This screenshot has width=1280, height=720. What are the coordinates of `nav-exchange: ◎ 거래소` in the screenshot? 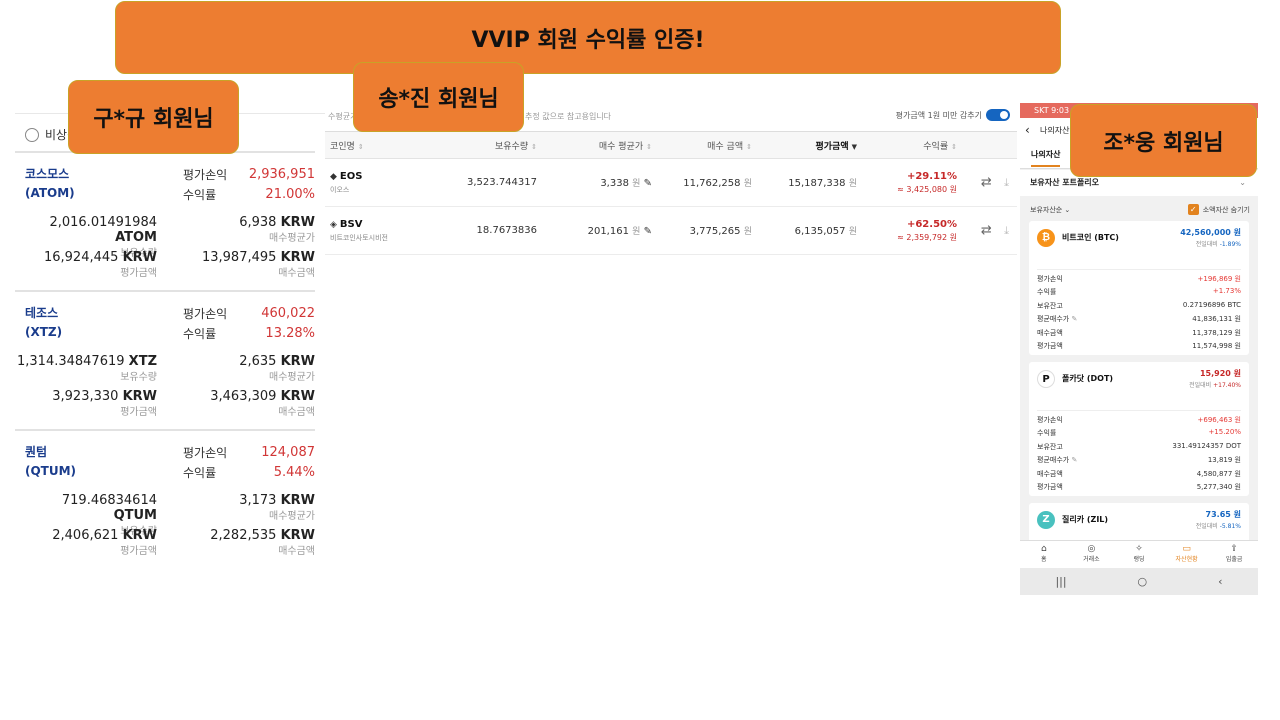 It's located at (1092, 554).